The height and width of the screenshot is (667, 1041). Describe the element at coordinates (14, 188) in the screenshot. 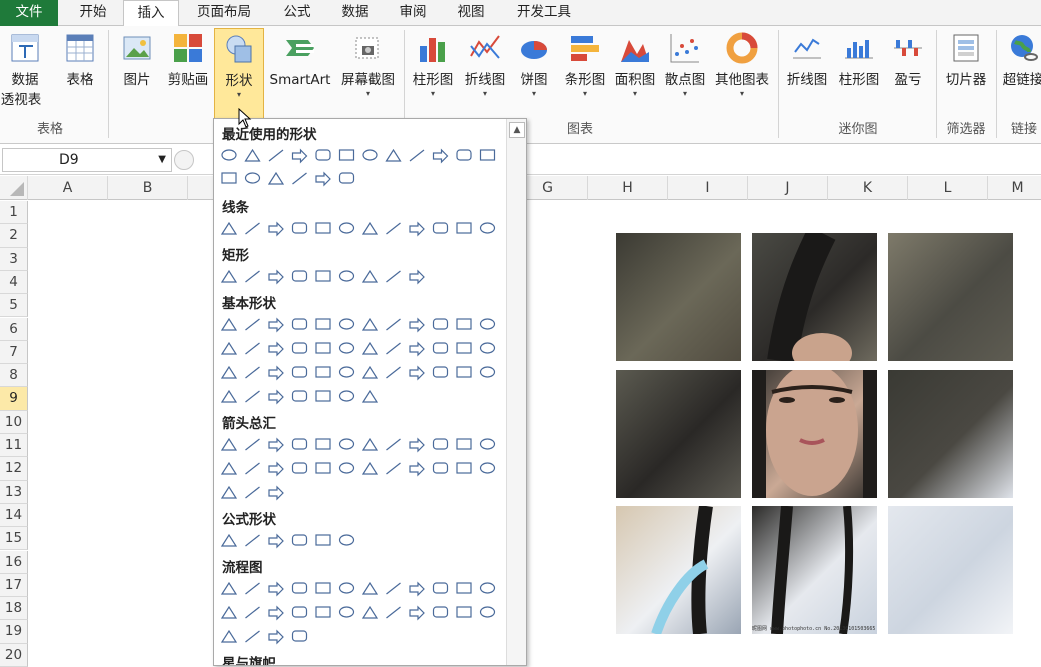

I see `select-all-corner` at that location.